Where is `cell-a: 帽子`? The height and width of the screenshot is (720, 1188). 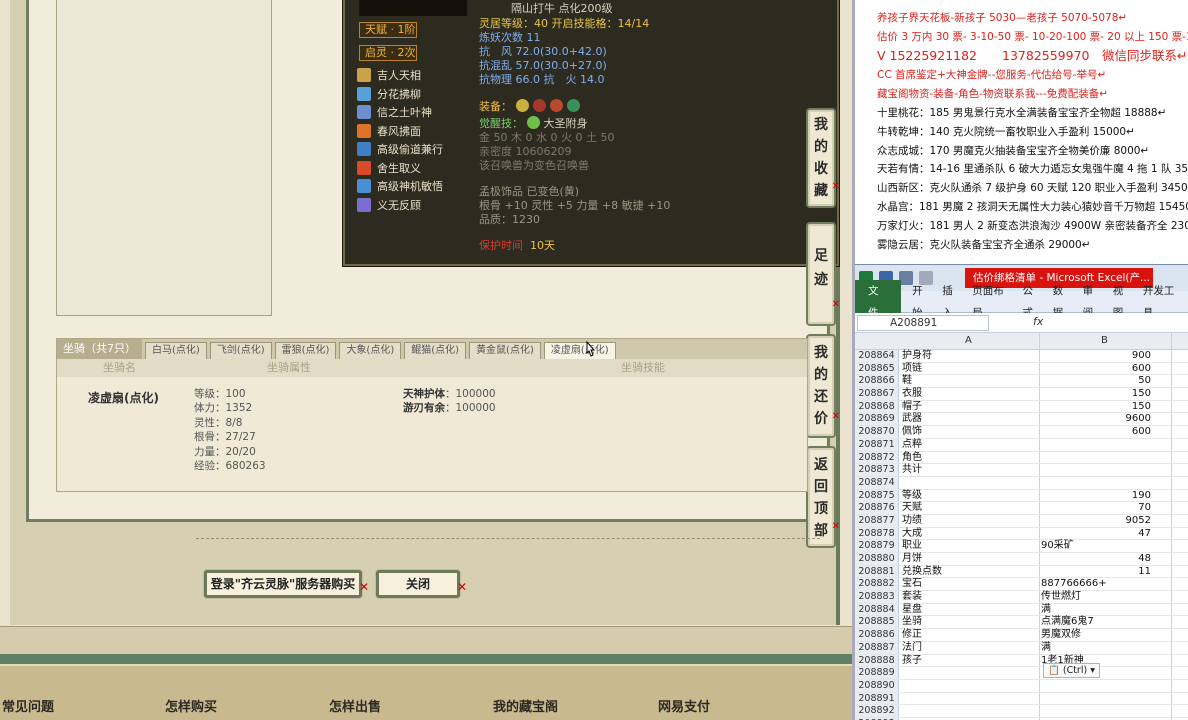 cell-a: 帽子 is located at coordinates (912, 407).